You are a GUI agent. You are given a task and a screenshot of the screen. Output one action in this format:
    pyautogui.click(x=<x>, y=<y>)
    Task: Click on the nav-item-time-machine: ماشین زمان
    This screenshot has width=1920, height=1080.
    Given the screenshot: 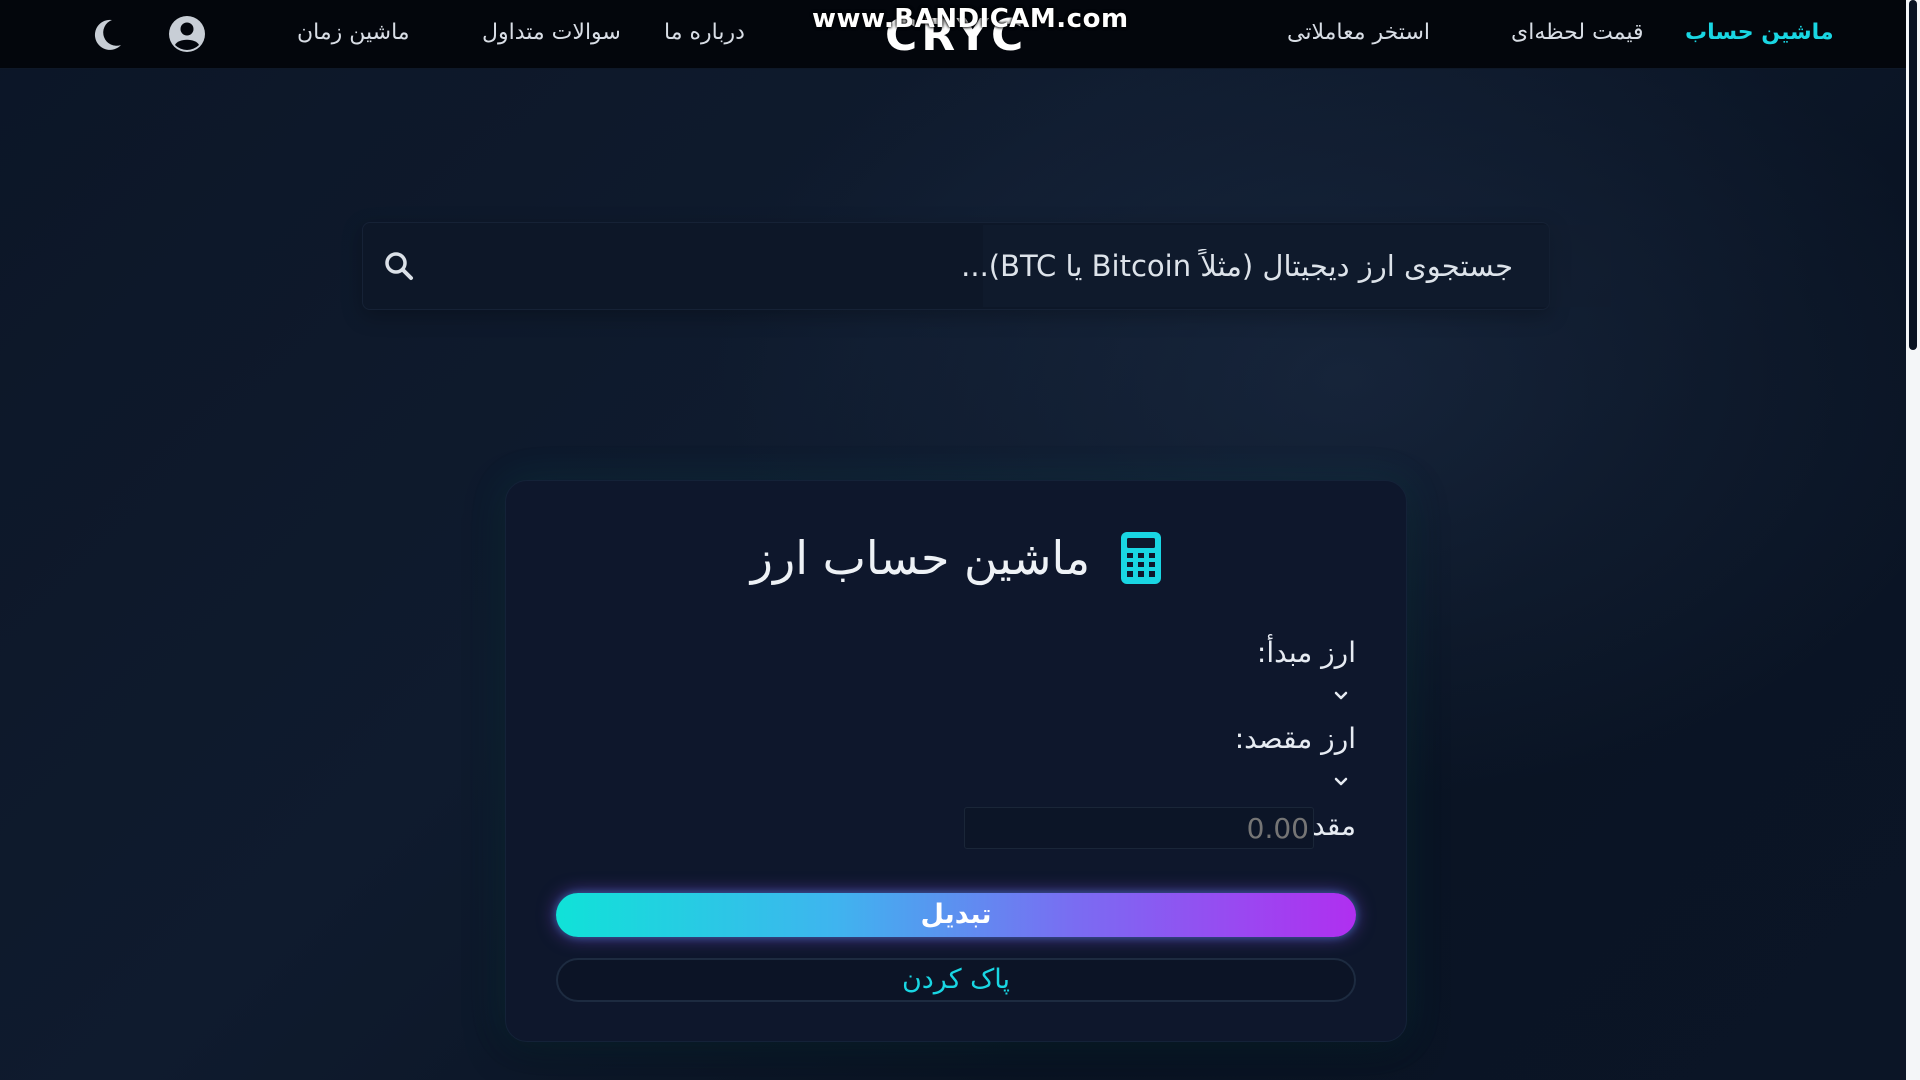 What is the action you would take?
    pyautogui.click(x=353, y=32)
    